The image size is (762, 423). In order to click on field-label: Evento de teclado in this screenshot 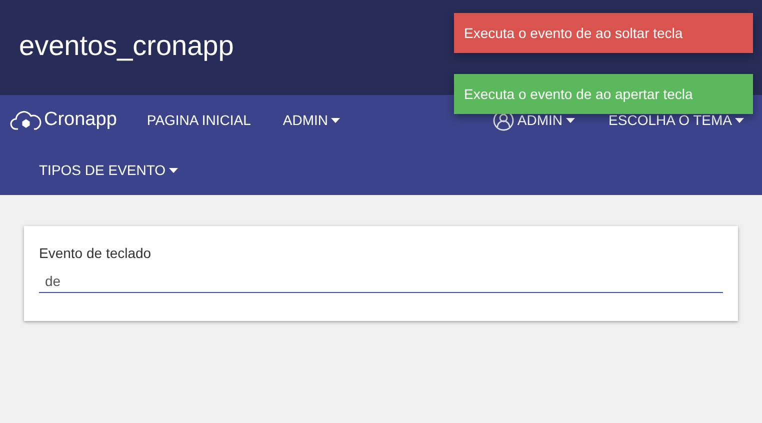, I will do `click(95, 253)`.